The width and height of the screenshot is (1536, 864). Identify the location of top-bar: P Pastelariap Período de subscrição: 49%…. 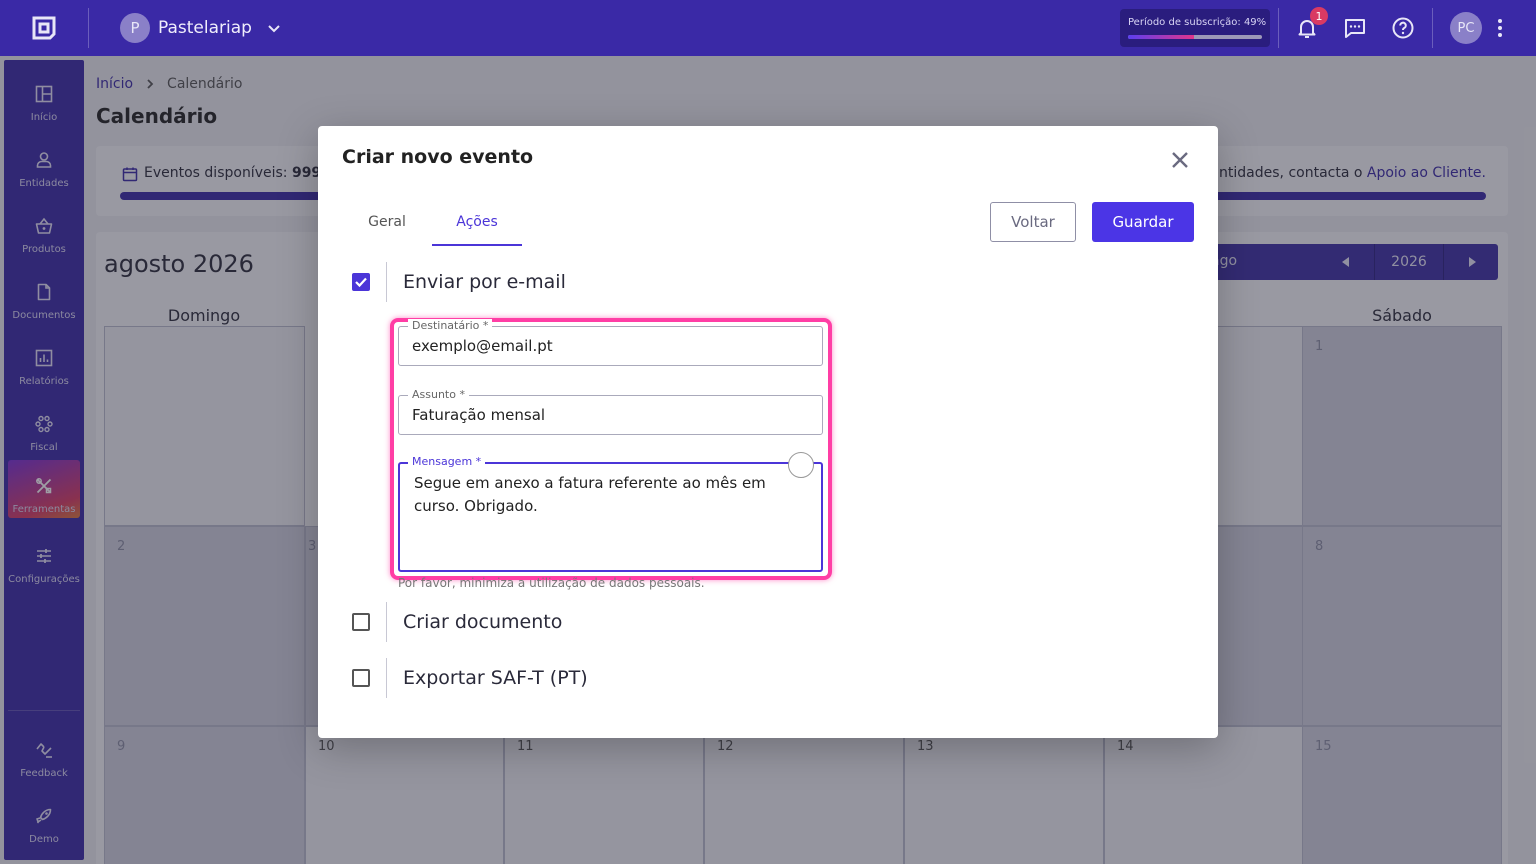
(768, 28).